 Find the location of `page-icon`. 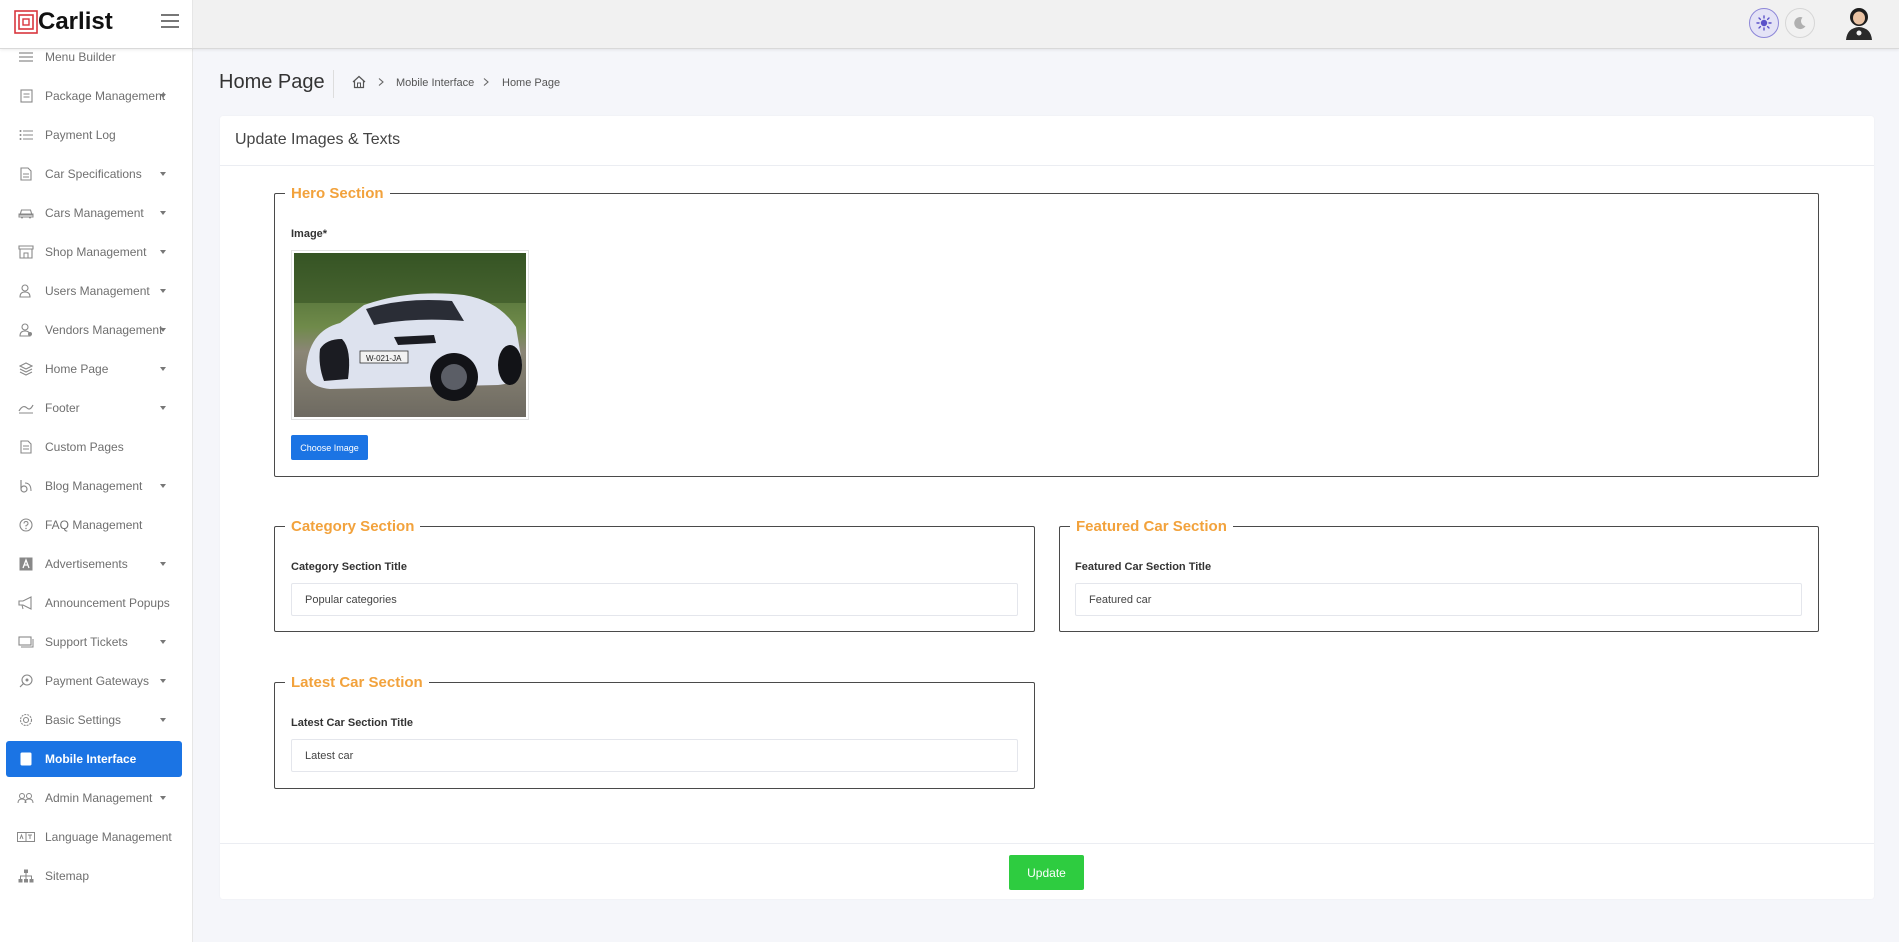

page-icon is located at coordinates (26, 447).